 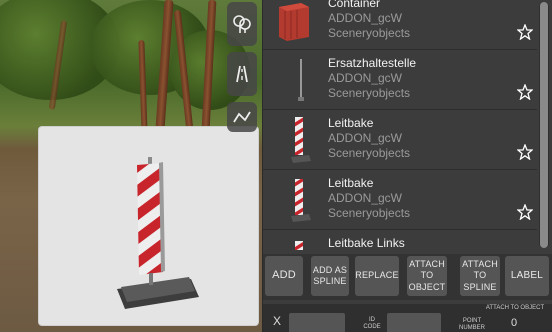 What do you see at coordinates (515, 308) in the screenshot?
I see `attach-to-object-label: Attach to object` at bounding box center [515, 308].